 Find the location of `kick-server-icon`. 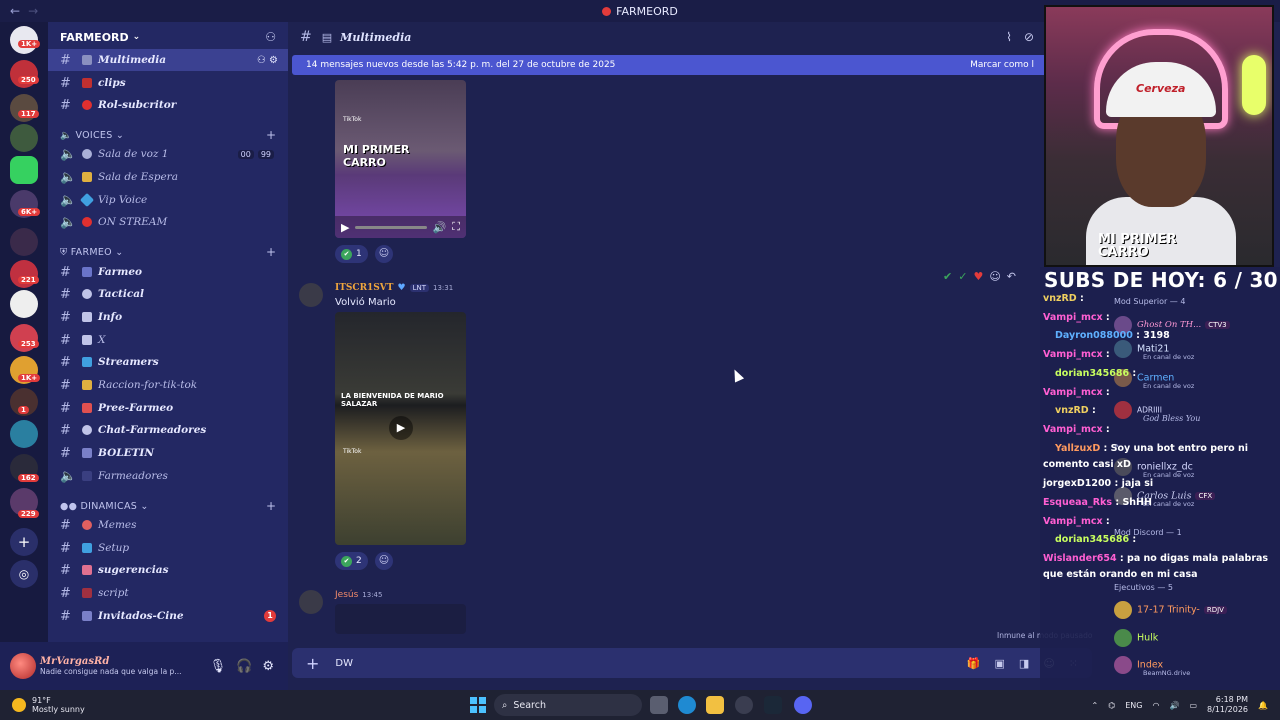

kick-server-icon is located at coordinates (24, 170).